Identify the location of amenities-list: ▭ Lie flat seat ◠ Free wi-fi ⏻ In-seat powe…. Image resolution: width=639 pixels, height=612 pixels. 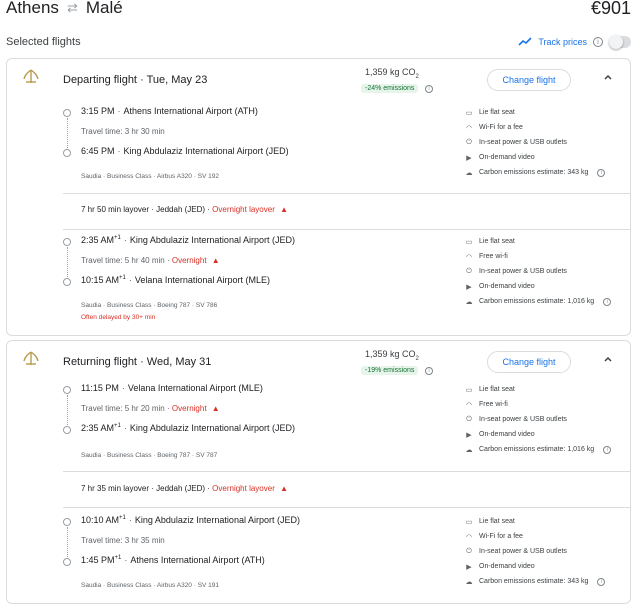
(538, 271).